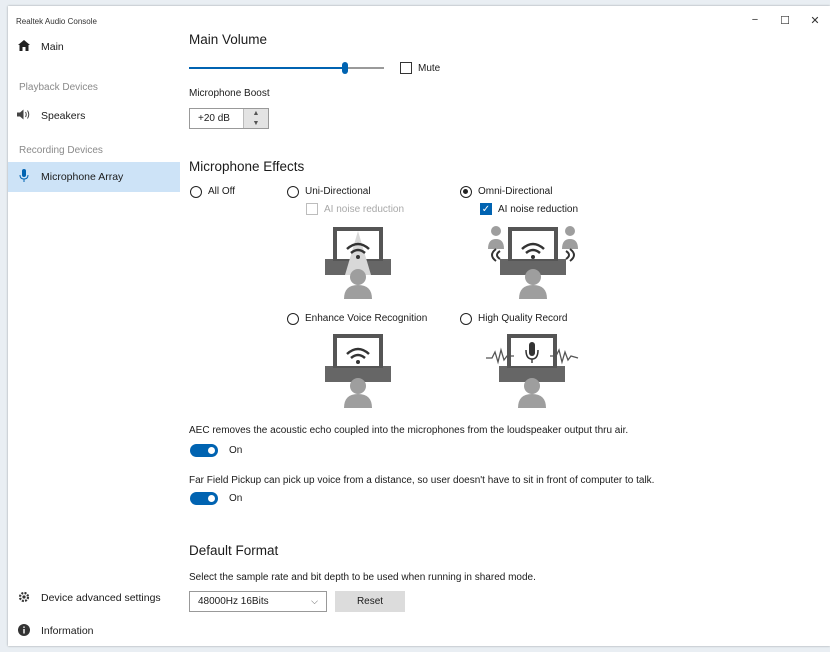 Image resolution: width=830 pixels, height=652 pixels. Describe the element at coordinates (366, 318) in the screenshot. I see `enhance-voice-label: Enhance Voice Recognition` at that location.